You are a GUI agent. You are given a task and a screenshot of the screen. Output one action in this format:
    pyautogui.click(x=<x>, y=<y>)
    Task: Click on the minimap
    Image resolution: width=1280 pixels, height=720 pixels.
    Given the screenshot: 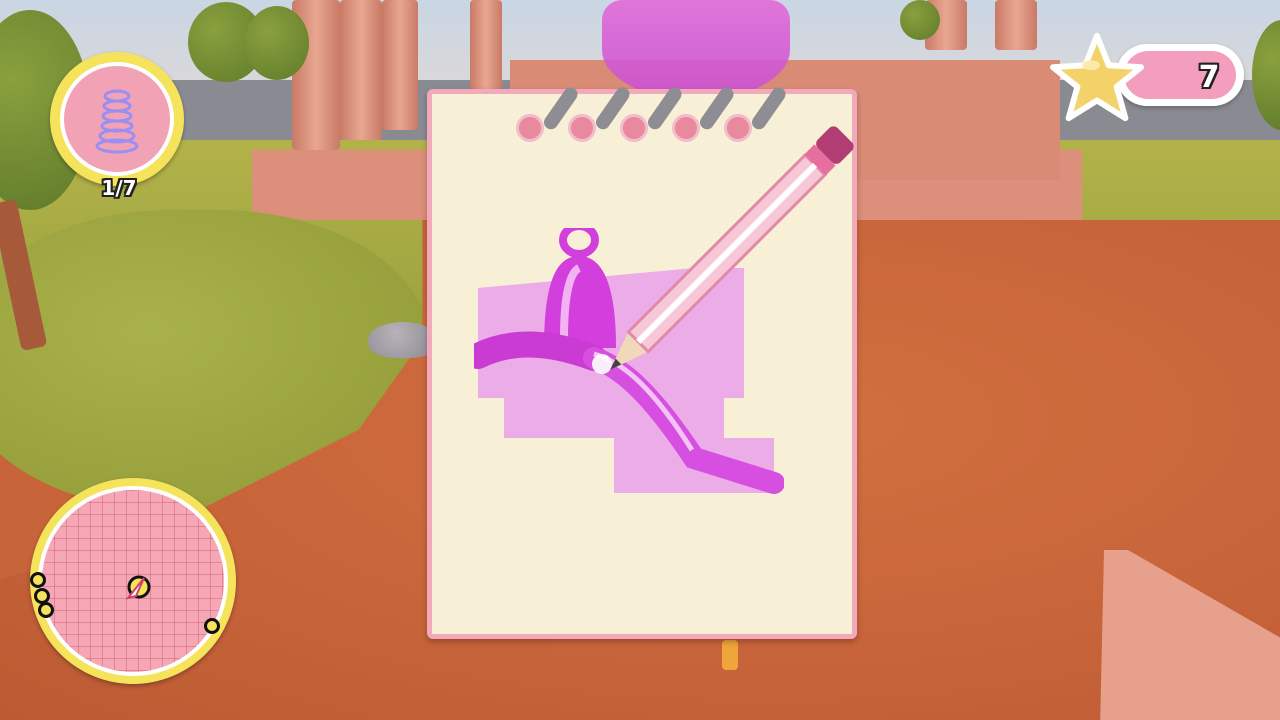 What is the action you would take?
    pyautogui.click(x=133, y=581)
    